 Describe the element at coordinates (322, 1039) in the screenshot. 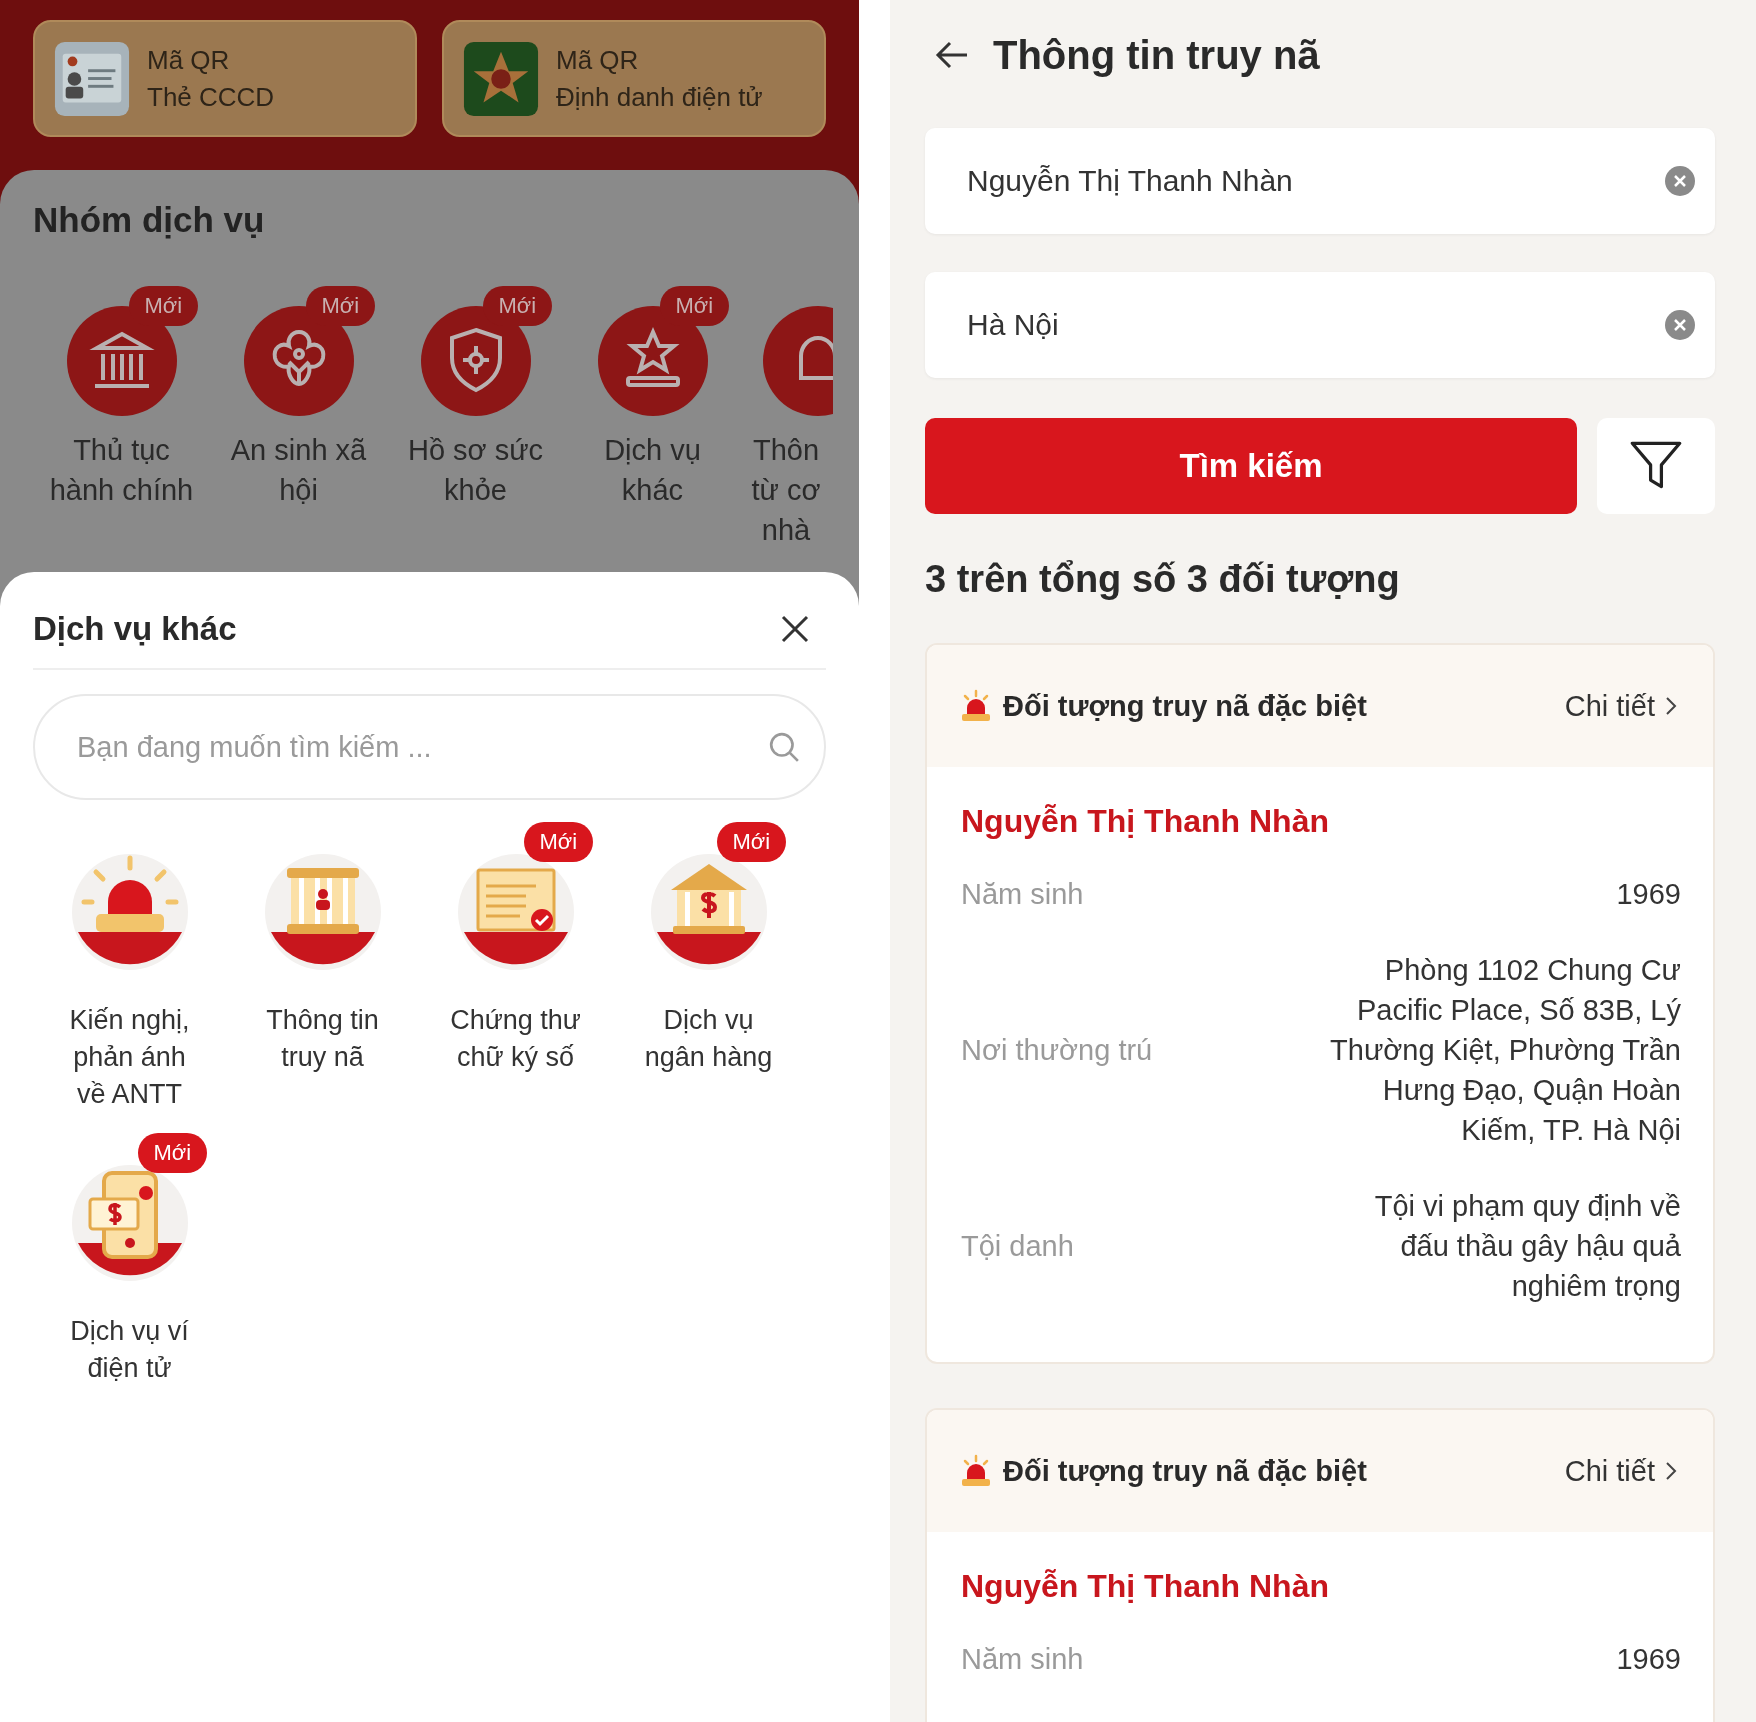

I see `service-label: Thông tin truy nã` at that location.